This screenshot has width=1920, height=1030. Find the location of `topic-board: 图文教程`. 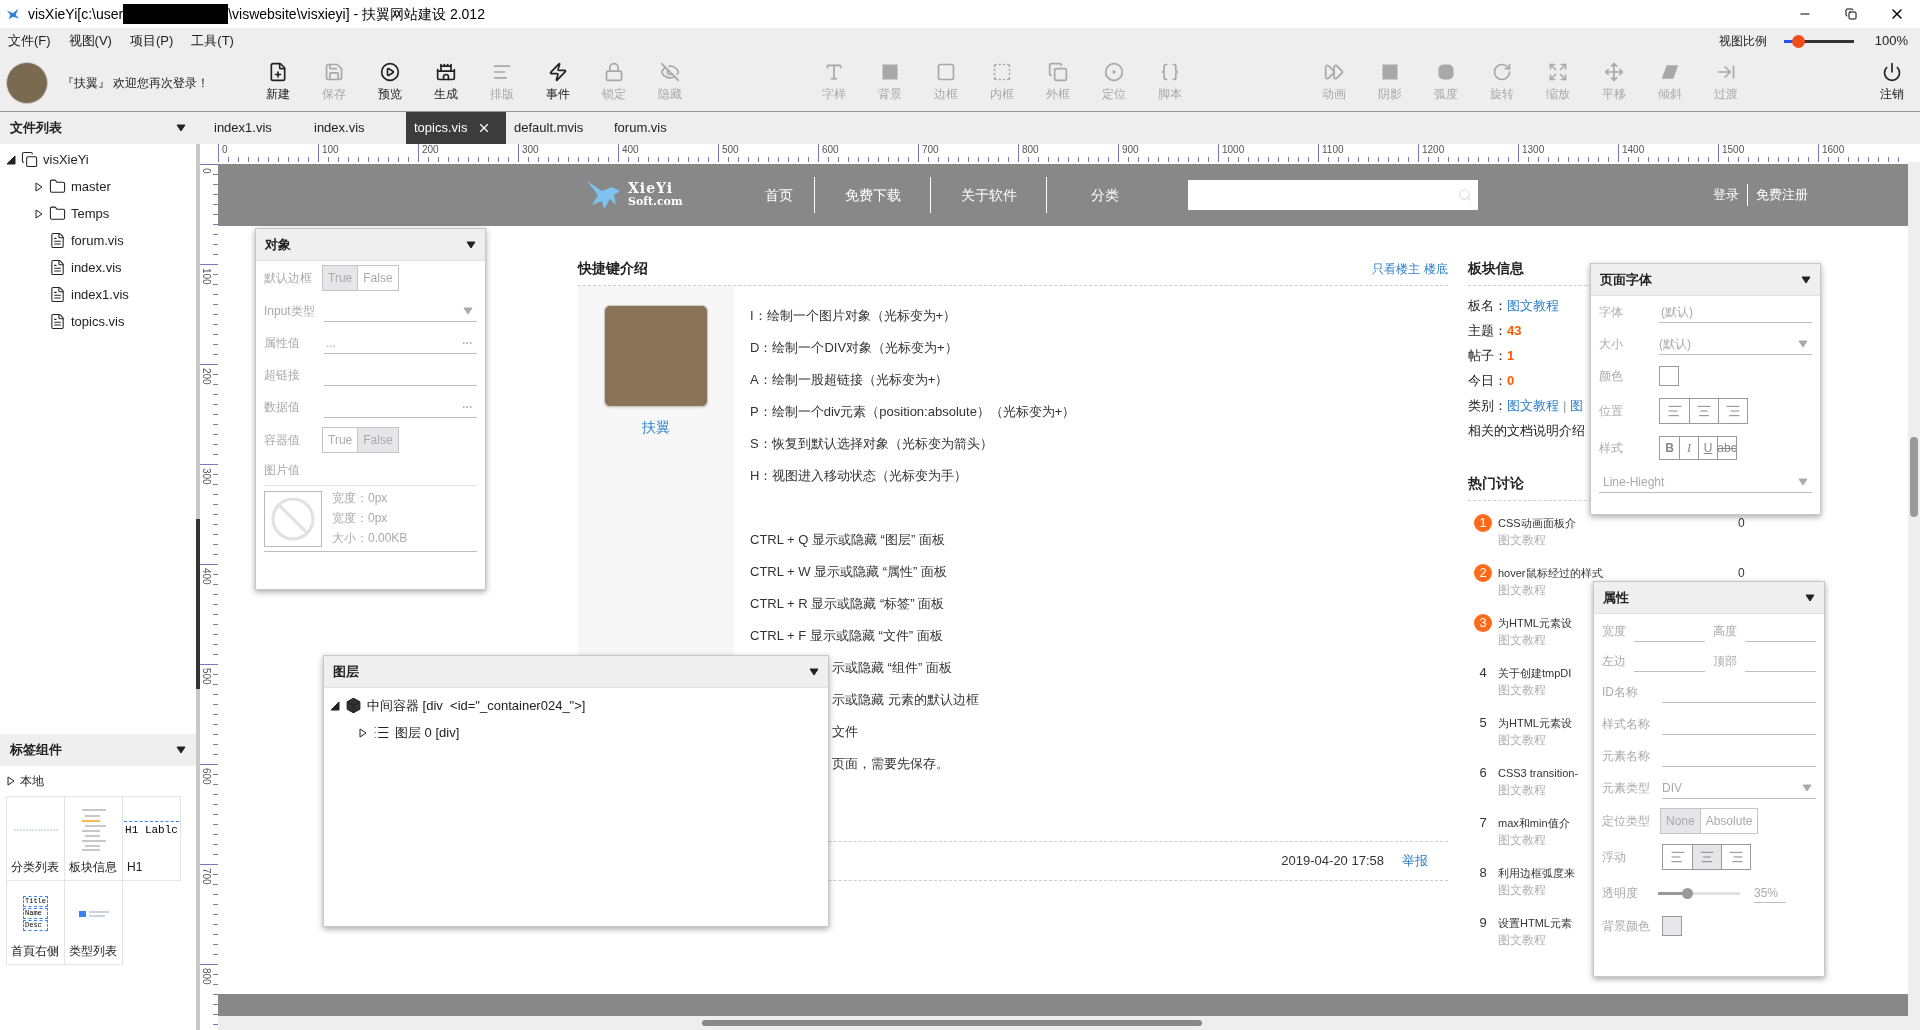

topic-board: 图文教程 is located at coordinates (1522, 590).